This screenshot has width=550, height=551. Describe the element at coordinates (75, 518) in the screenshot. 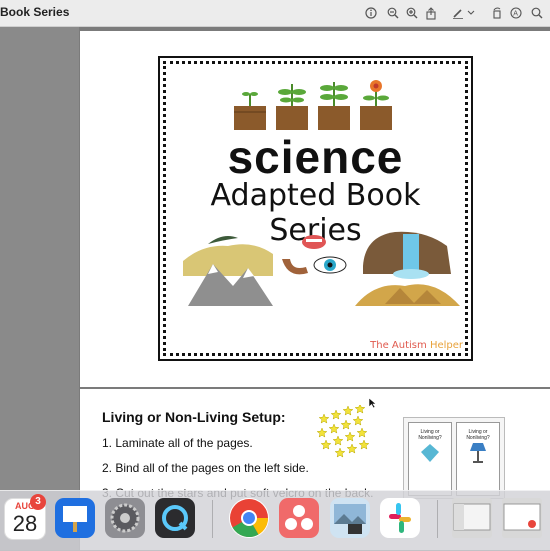

I see `keynote-app-icon` at that location.